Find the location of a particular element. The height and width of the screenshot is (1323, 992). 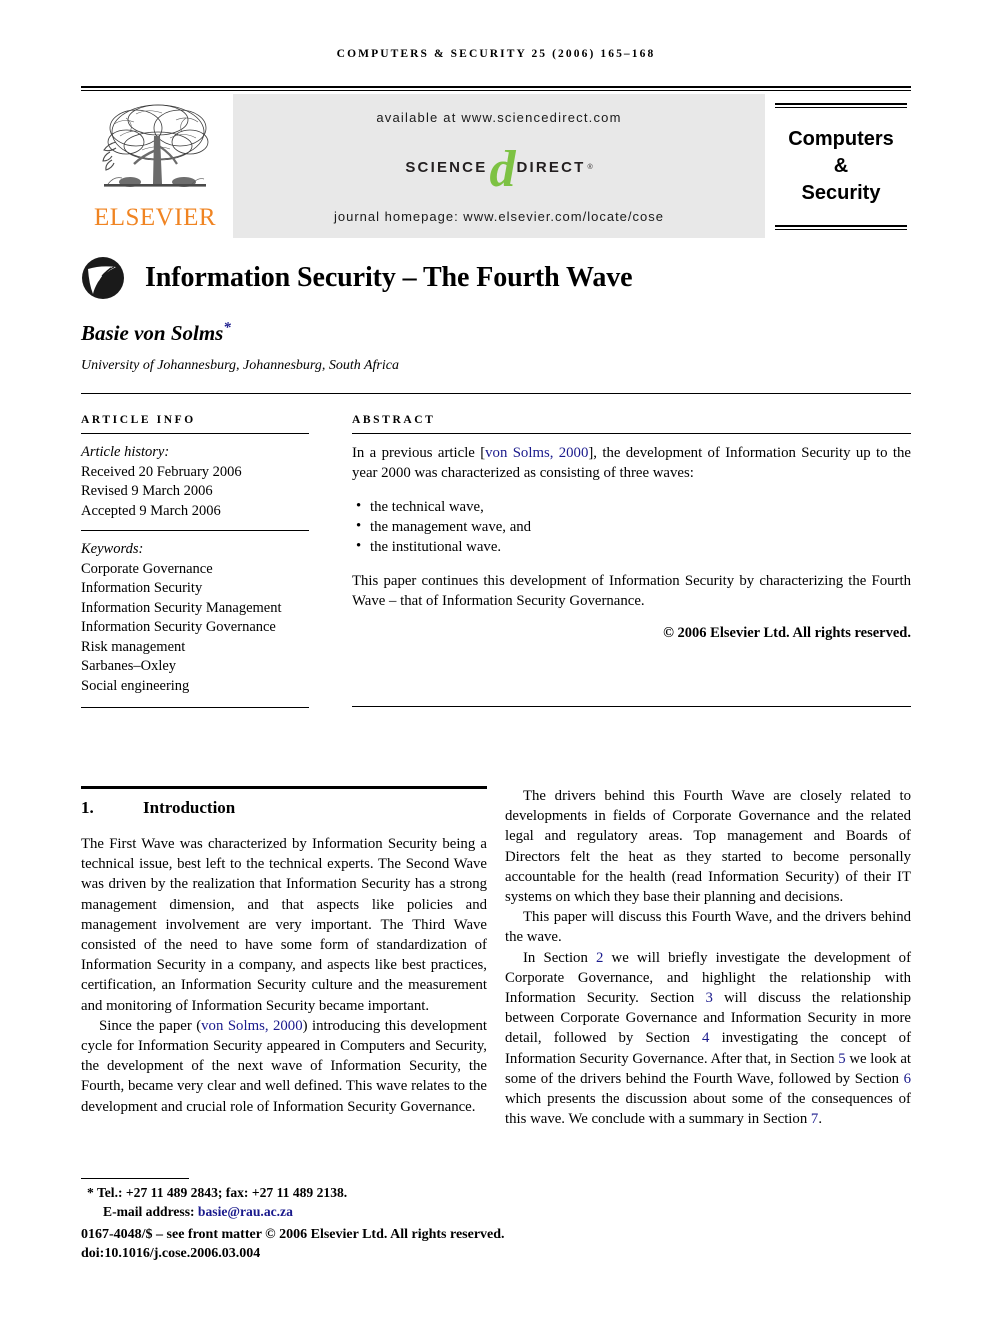

journal-title-line-2: & is located at coordinates (841, 165).